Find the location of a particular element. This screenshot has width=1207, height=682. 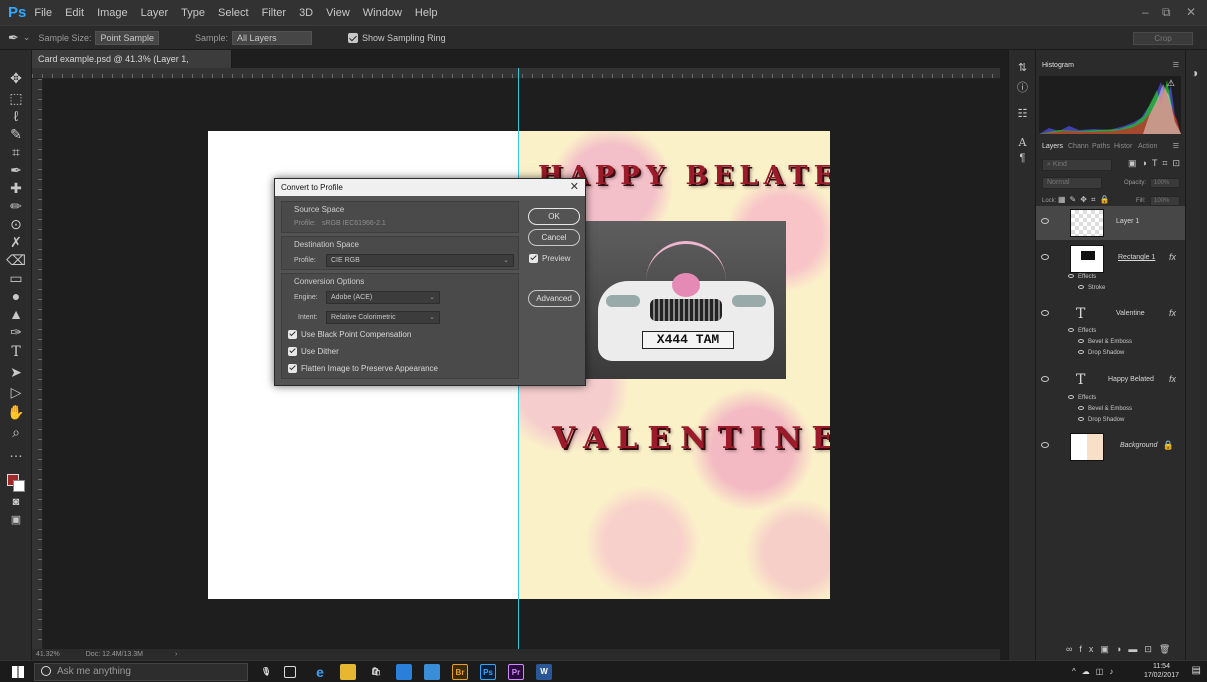

histogram-tab: Histogram is located at coordinates (1058, 65).